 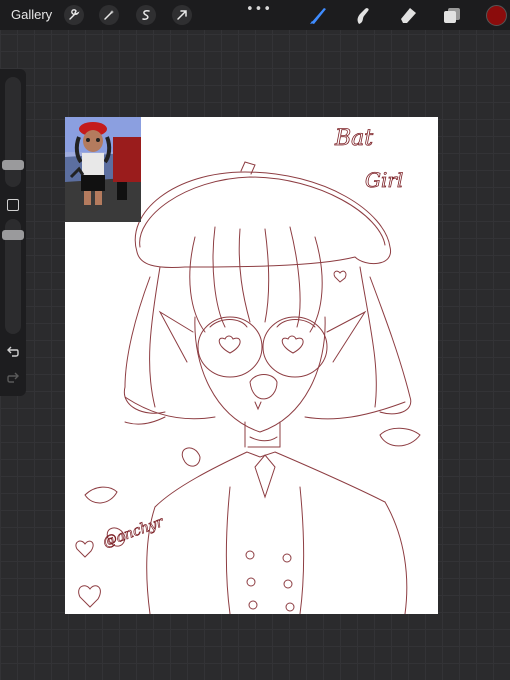 What do you see at coordinates (259, 9) in the screenshot?
I see `more-options-button: •••` at bounding box center [259, 9].